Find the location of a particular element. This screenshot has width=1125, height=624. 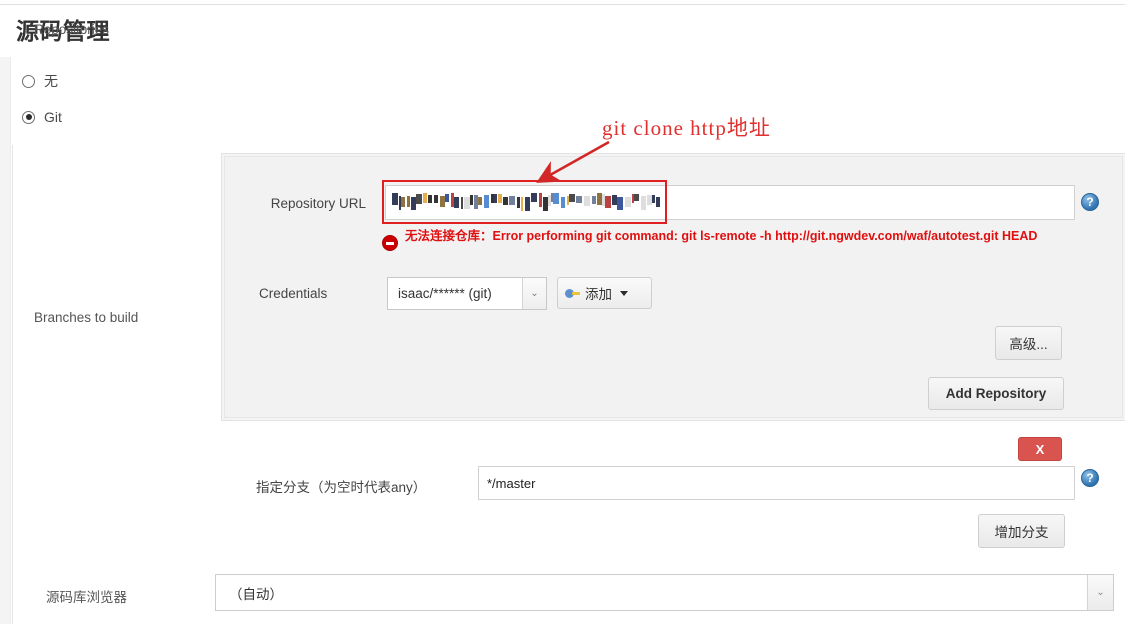

credentials-label: Credentials is located at coordinates (293, 293).